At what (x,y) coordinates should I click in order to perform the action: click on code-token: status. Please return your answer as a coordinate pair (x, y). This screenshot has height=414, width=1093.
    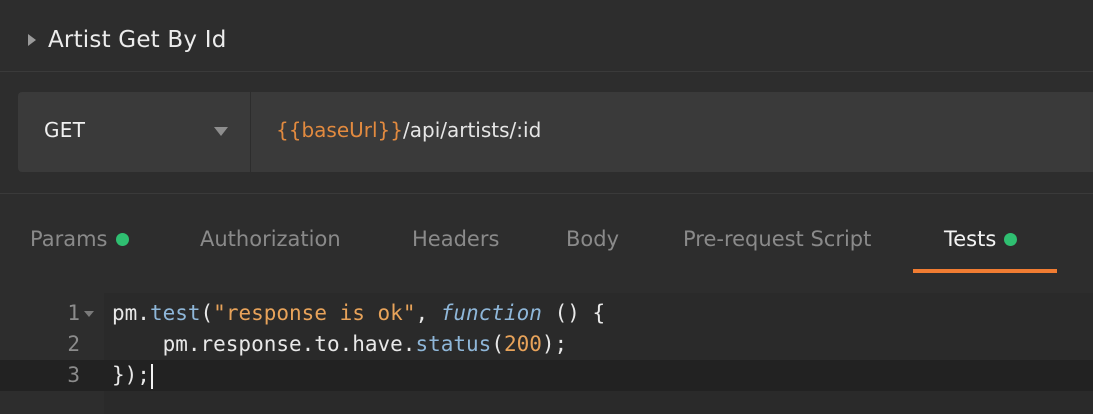
    Looking at the image, I should click on (453, 344).